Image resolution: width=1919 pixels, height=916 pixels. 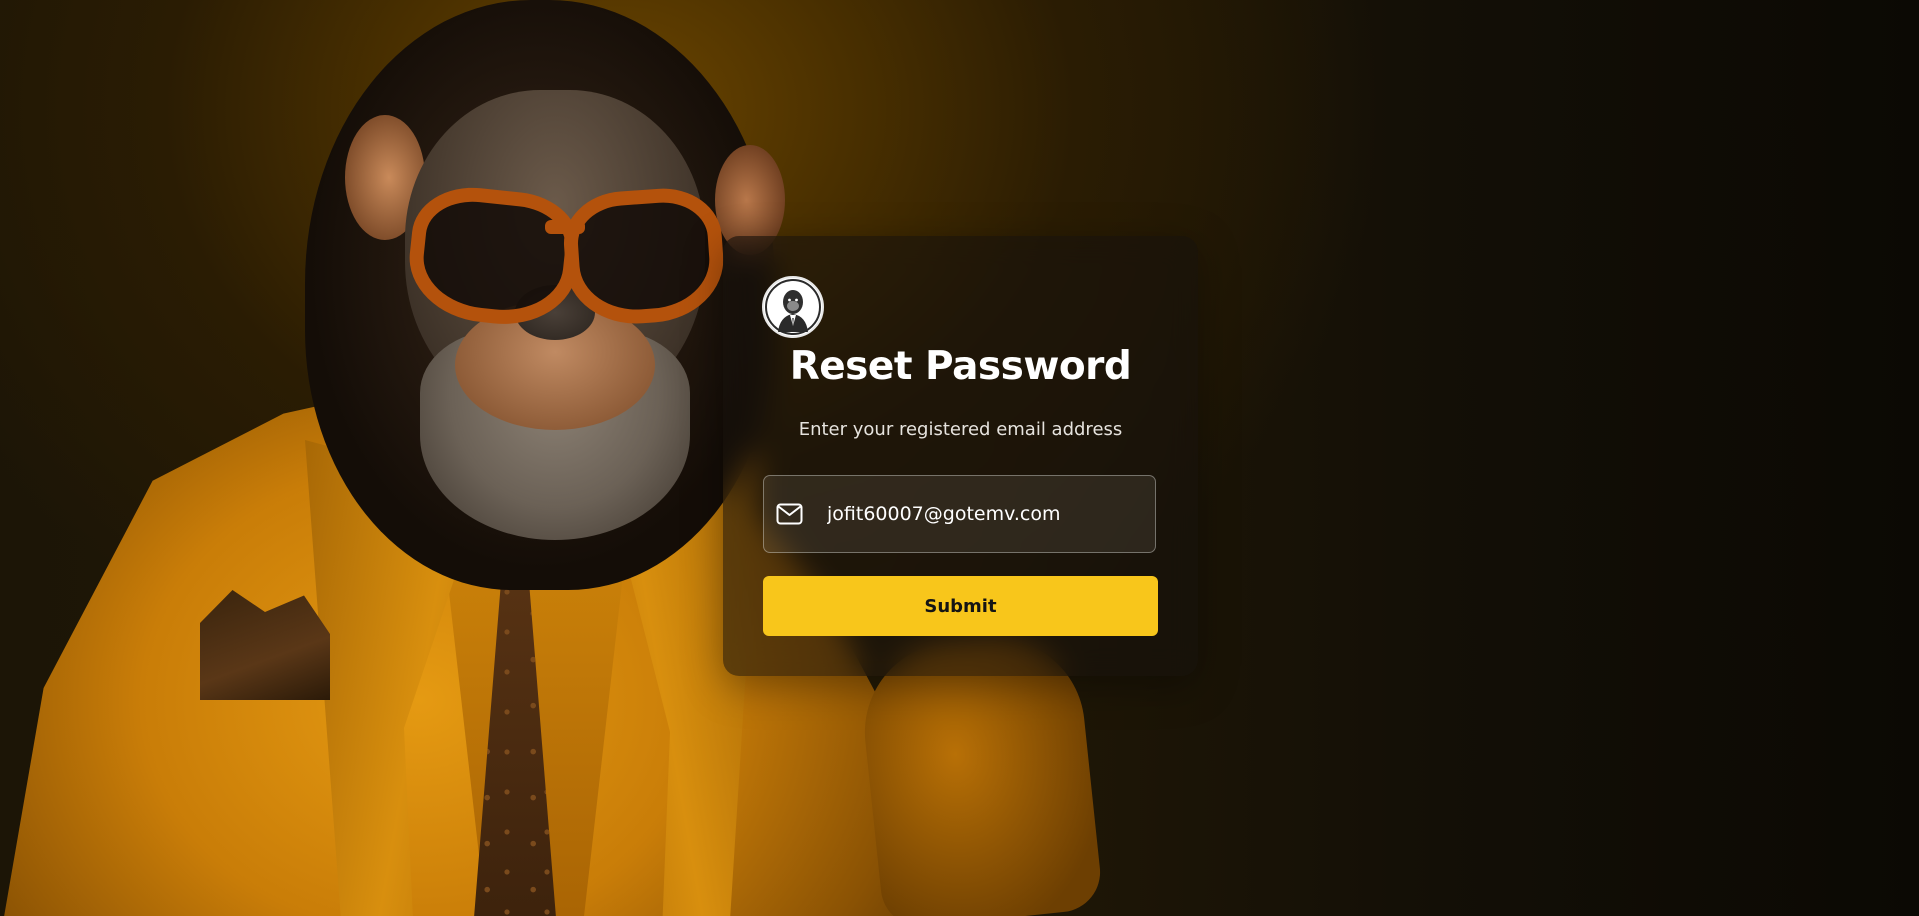 What do you see at coordinates (960, 366) in the screenshot?
I see `page-title: Reset Password` at bounding box center [960, 366].